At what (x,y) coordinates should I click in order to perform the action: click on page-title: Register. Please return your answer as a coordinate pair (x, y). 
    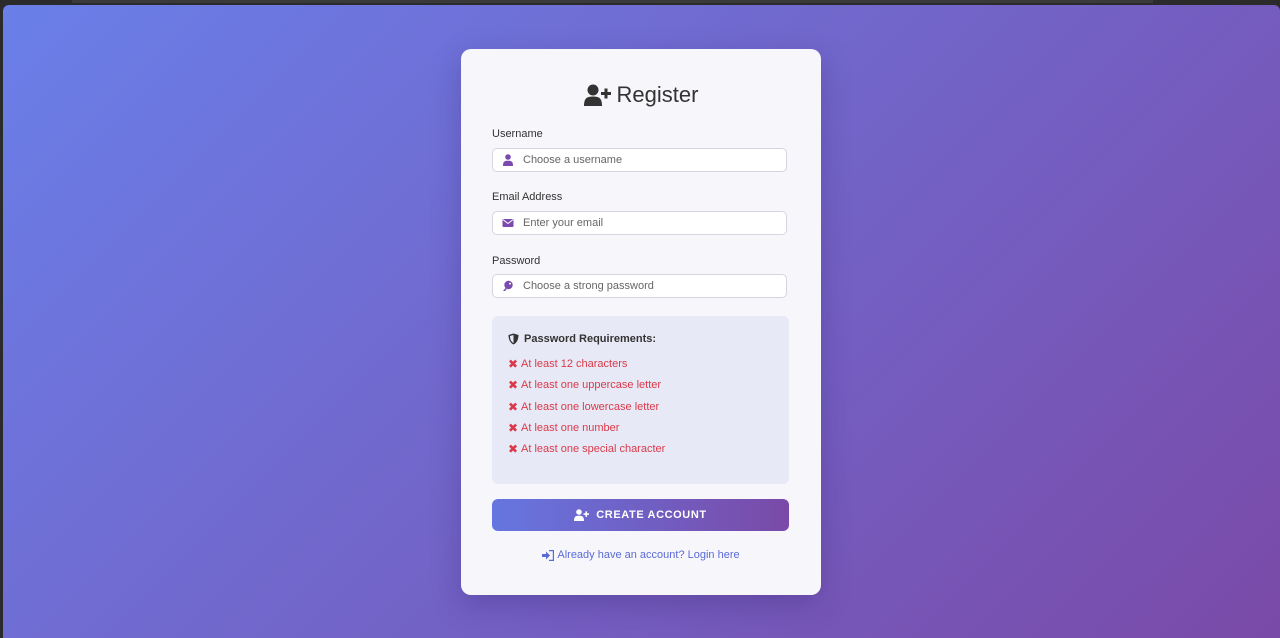
    Looking at the image, I should click on (641, 95).